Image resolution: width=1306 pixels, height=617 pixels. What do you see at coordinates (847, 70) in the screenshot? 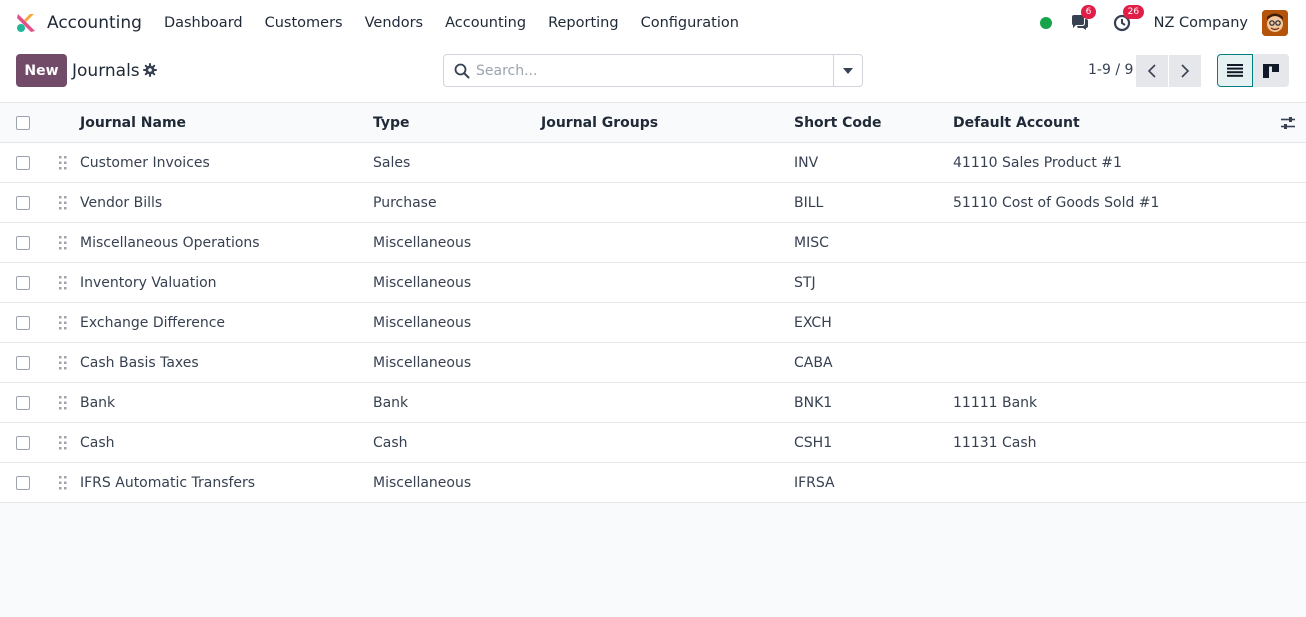
I see `search-options-toggle` at bounding box center [847, 70].